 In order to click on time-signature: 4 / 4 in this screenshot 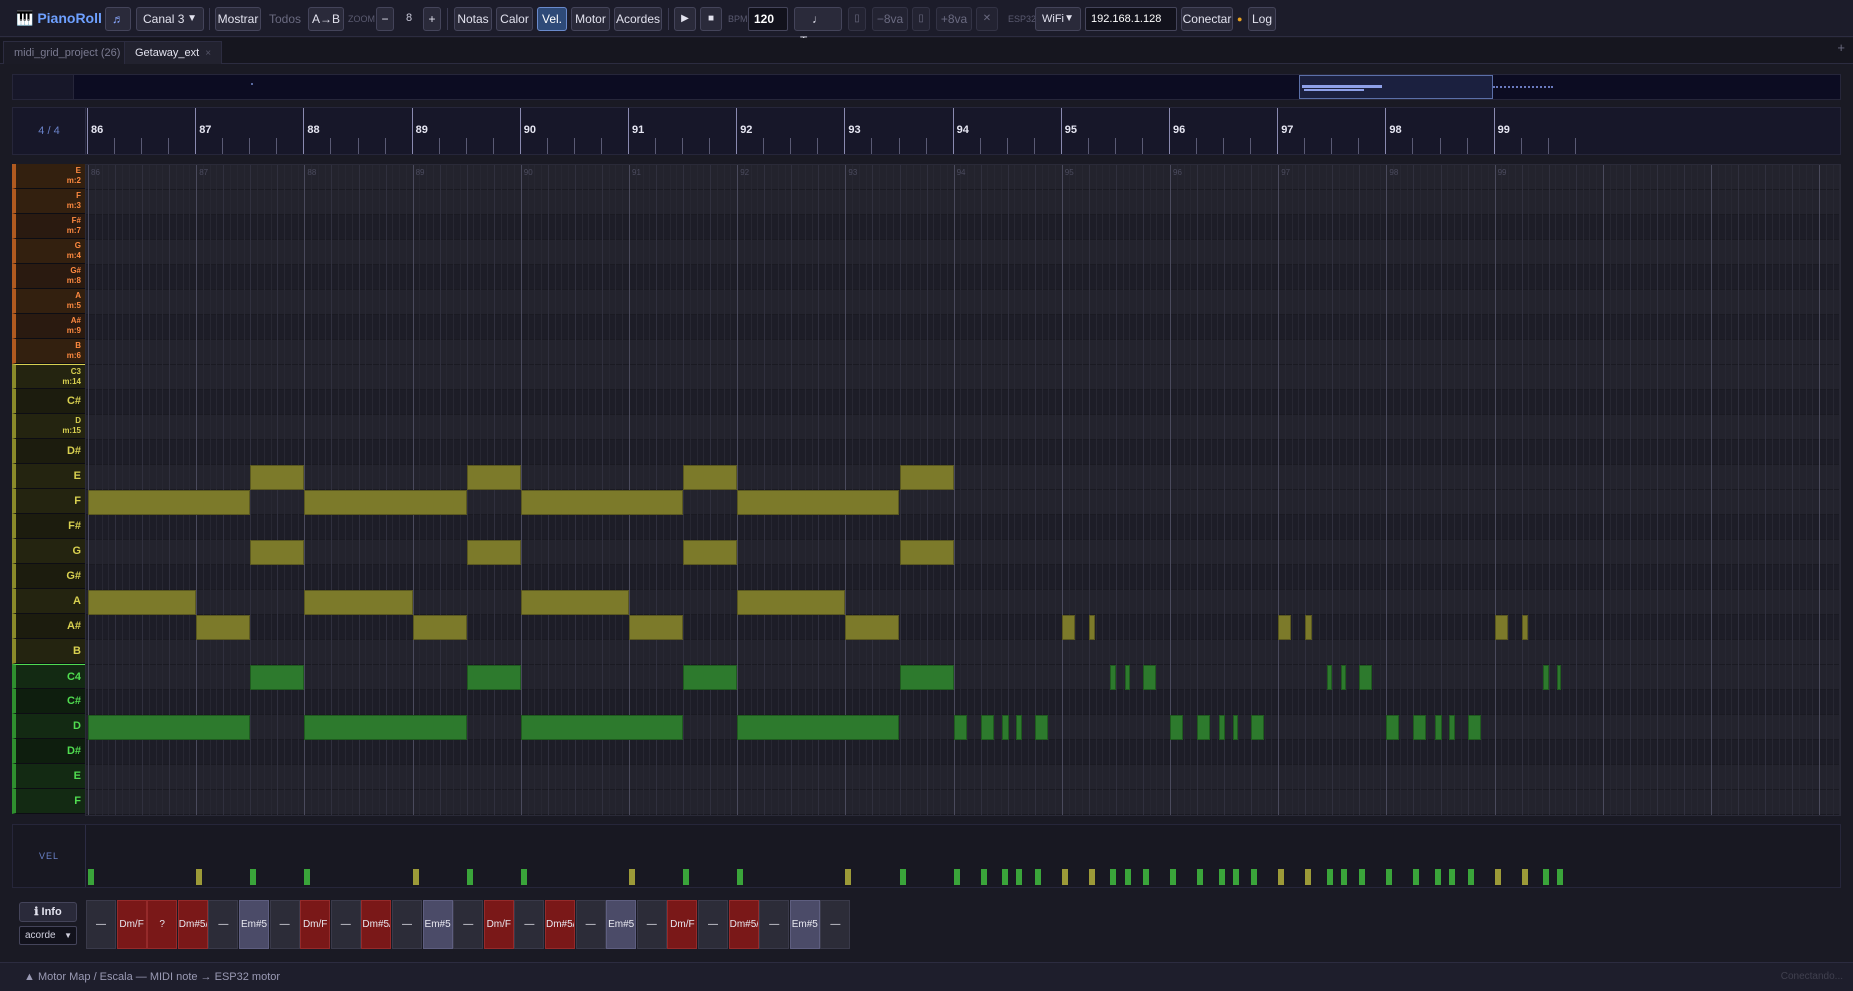, I will do `click(49, 131)`.